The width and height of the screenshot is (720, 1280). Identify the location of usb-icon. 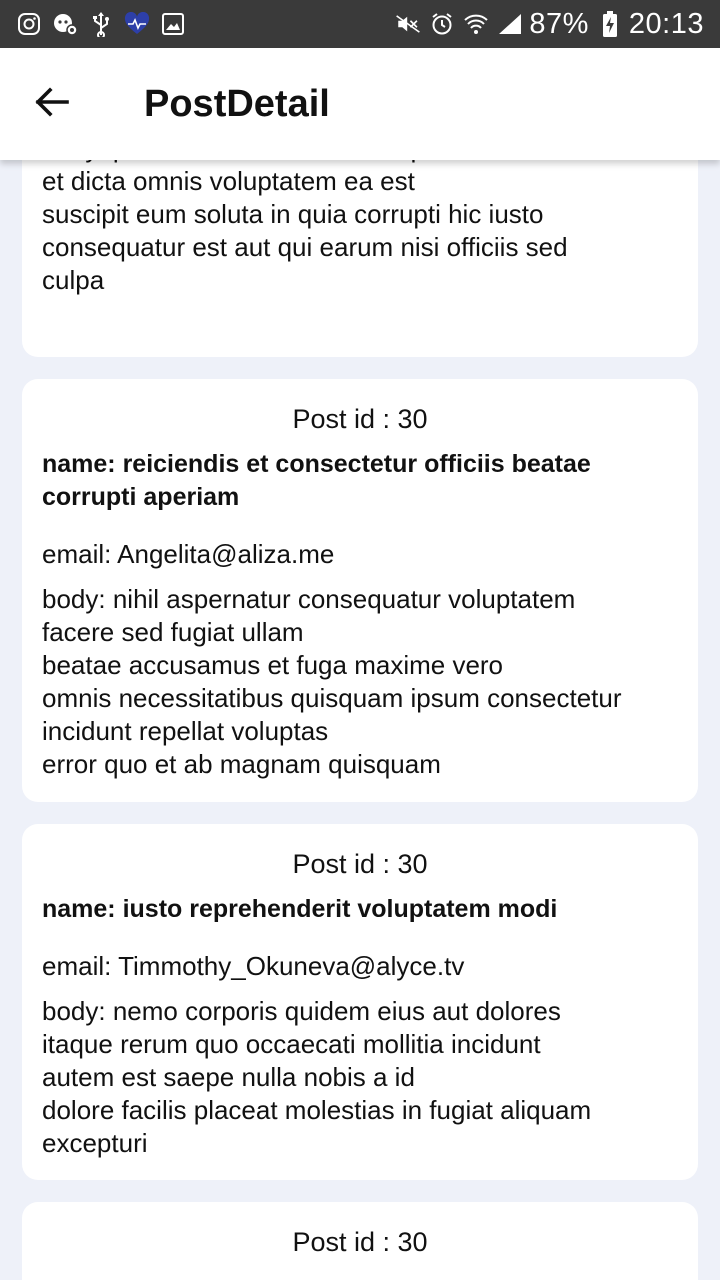
(101, 24).